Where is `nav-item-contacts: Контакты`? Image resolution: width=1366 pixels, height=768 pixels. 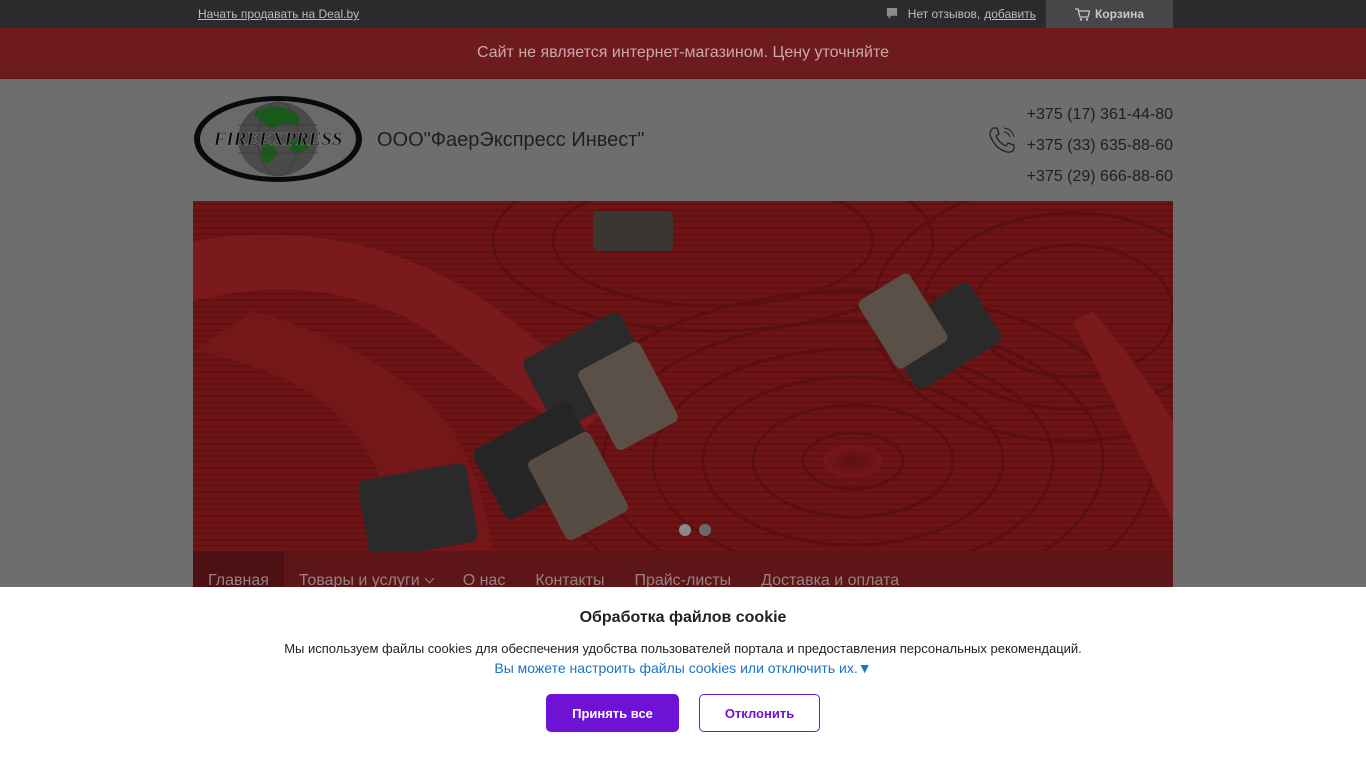 nav-item-contacts: Контакты is located at coordinates (569, 570).